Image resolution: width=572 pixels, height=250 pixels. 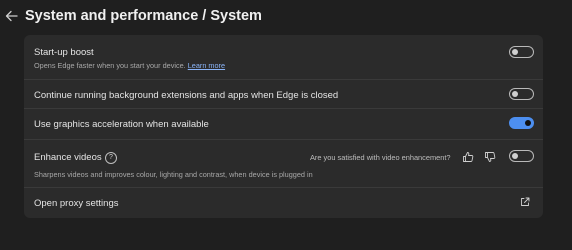 What do you see at coordinates (111, 158) in the screenshot?
I see `help-icon: ?` at bounding box center [111, 158].